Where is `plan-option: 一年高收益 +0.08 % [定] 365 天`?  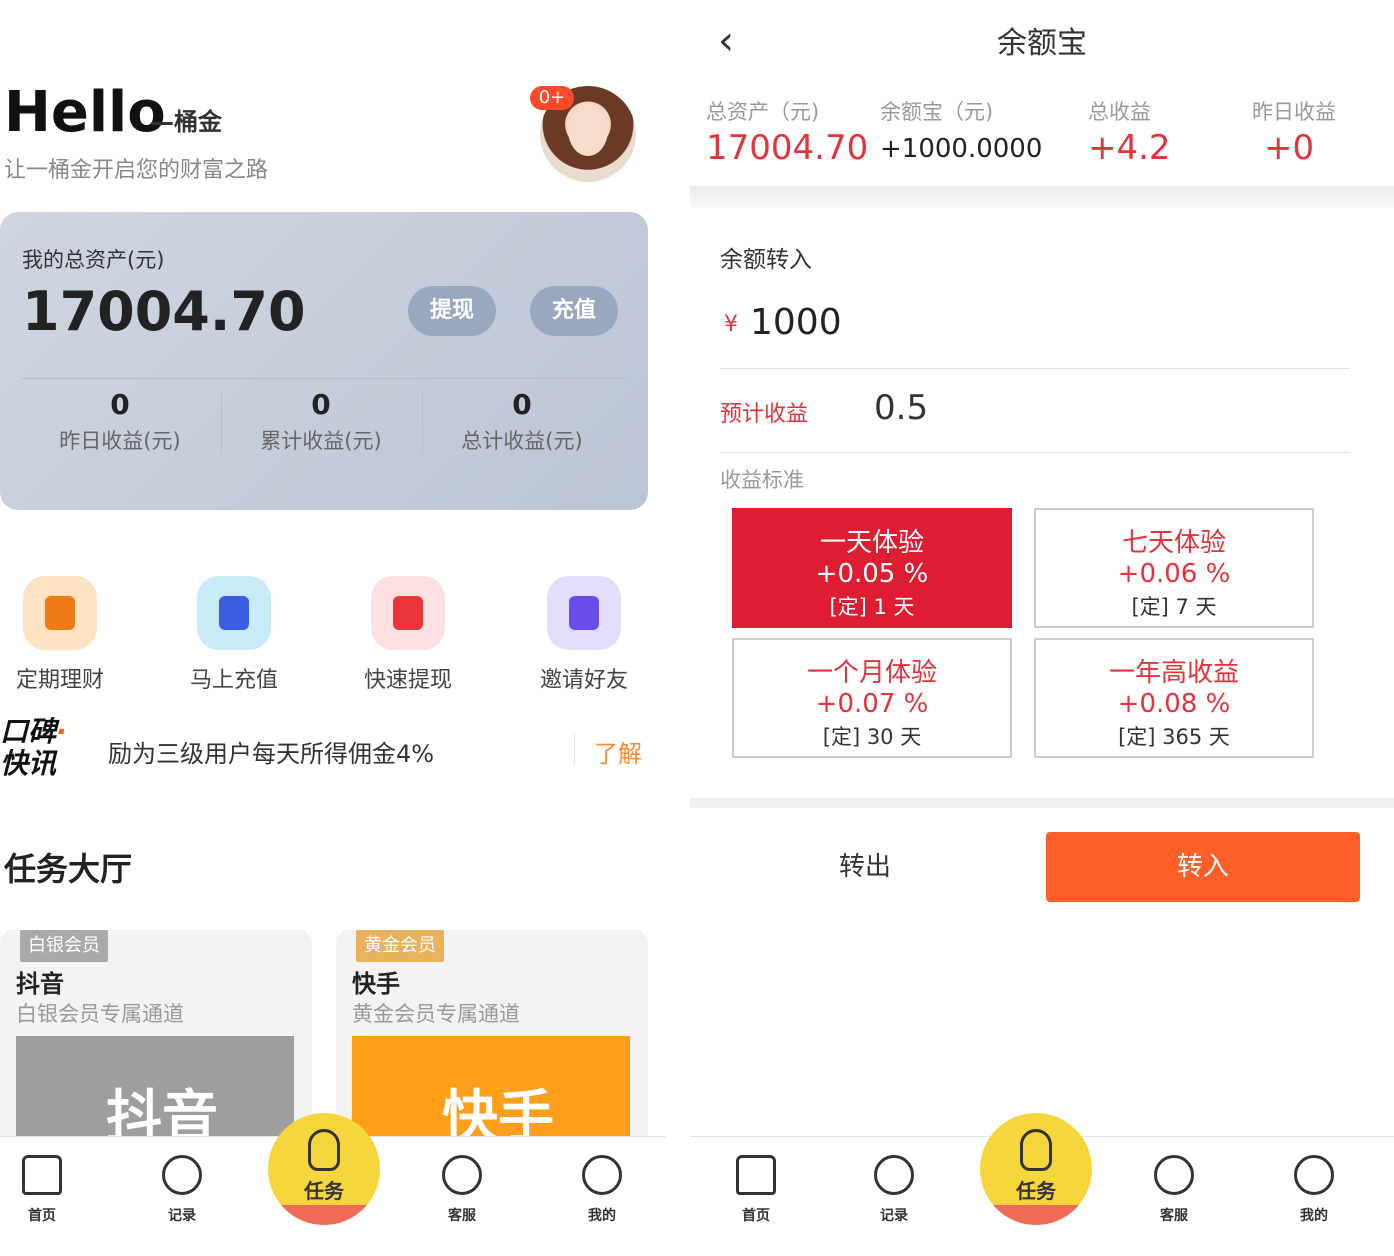
plan-option: 一年高收益 +0.08 % [定] 365 天 is located at coordinates (1174, 698).